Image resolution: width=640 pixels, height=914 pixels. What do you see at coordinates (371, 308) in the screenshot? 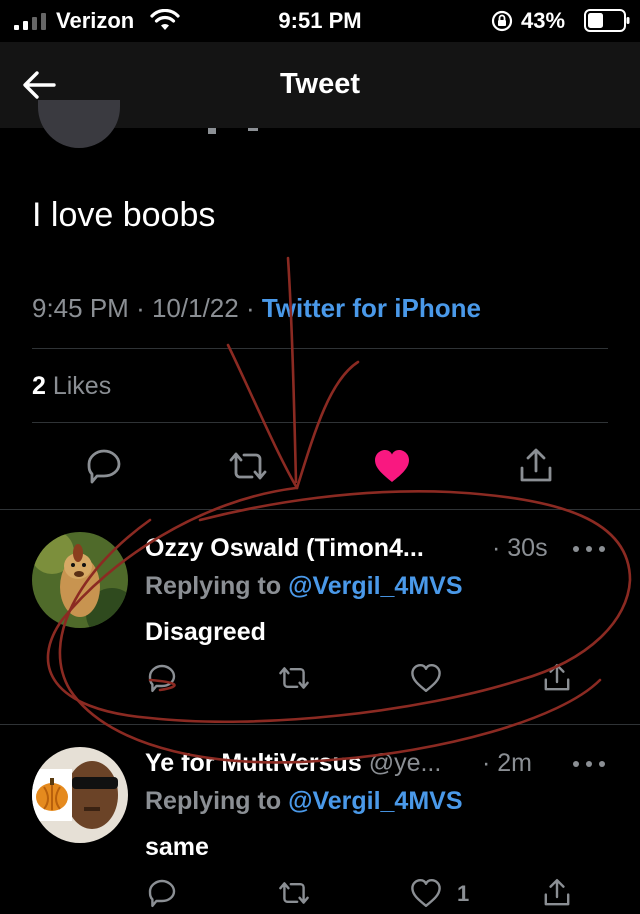
I see `tweet-source-link: Twitter for iPhone` at bounding box center [371, 308].